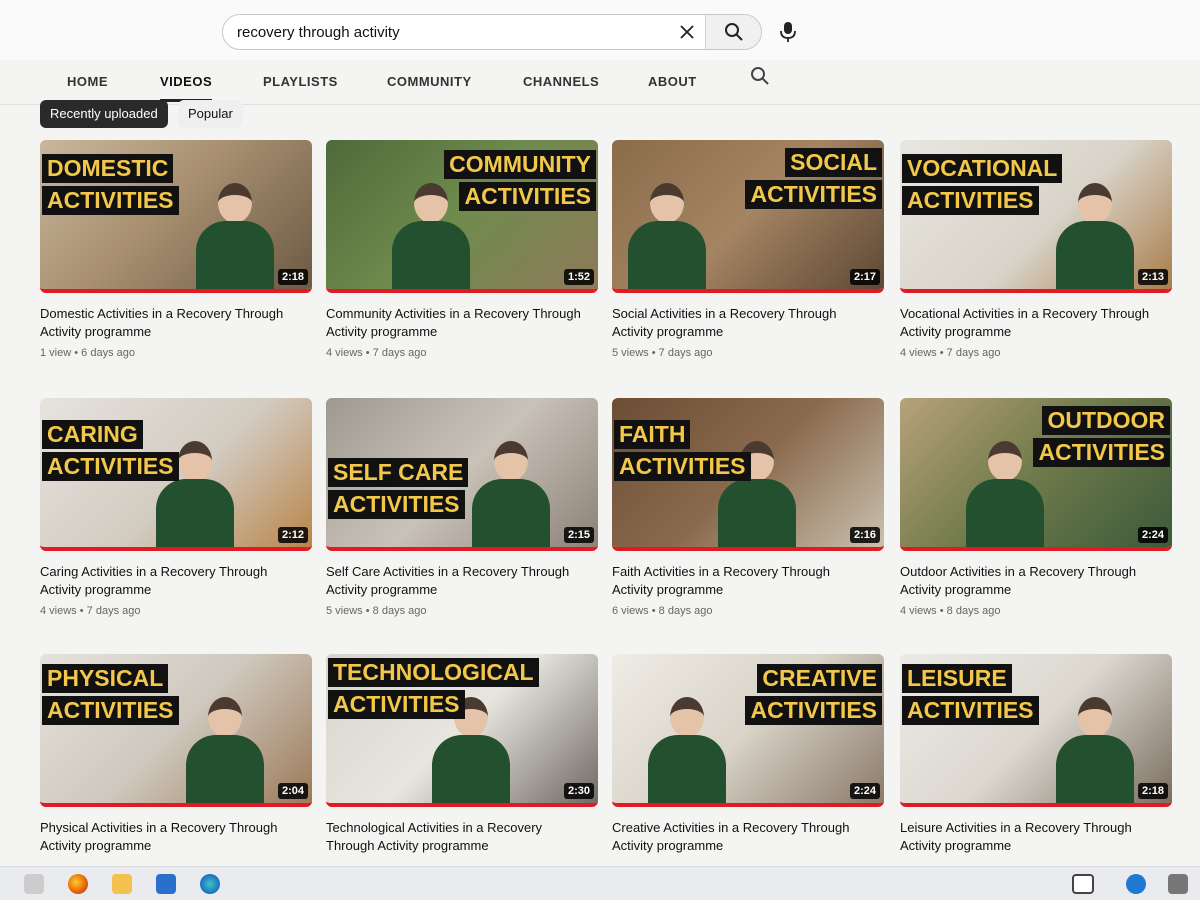 The image size is (1200, 900). I want to click on tab-channels: CHANNELS, so click(561, 82).